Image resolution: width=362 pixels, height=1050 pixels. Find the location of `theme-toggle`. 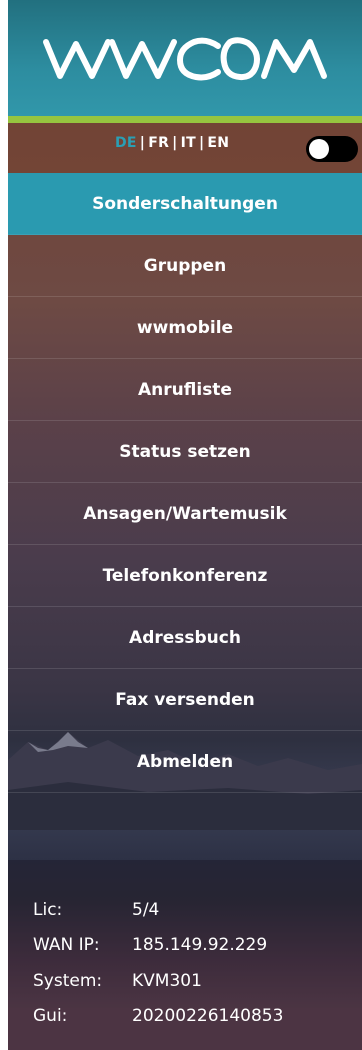

theme-toggle is located at coordinates (332, 149).